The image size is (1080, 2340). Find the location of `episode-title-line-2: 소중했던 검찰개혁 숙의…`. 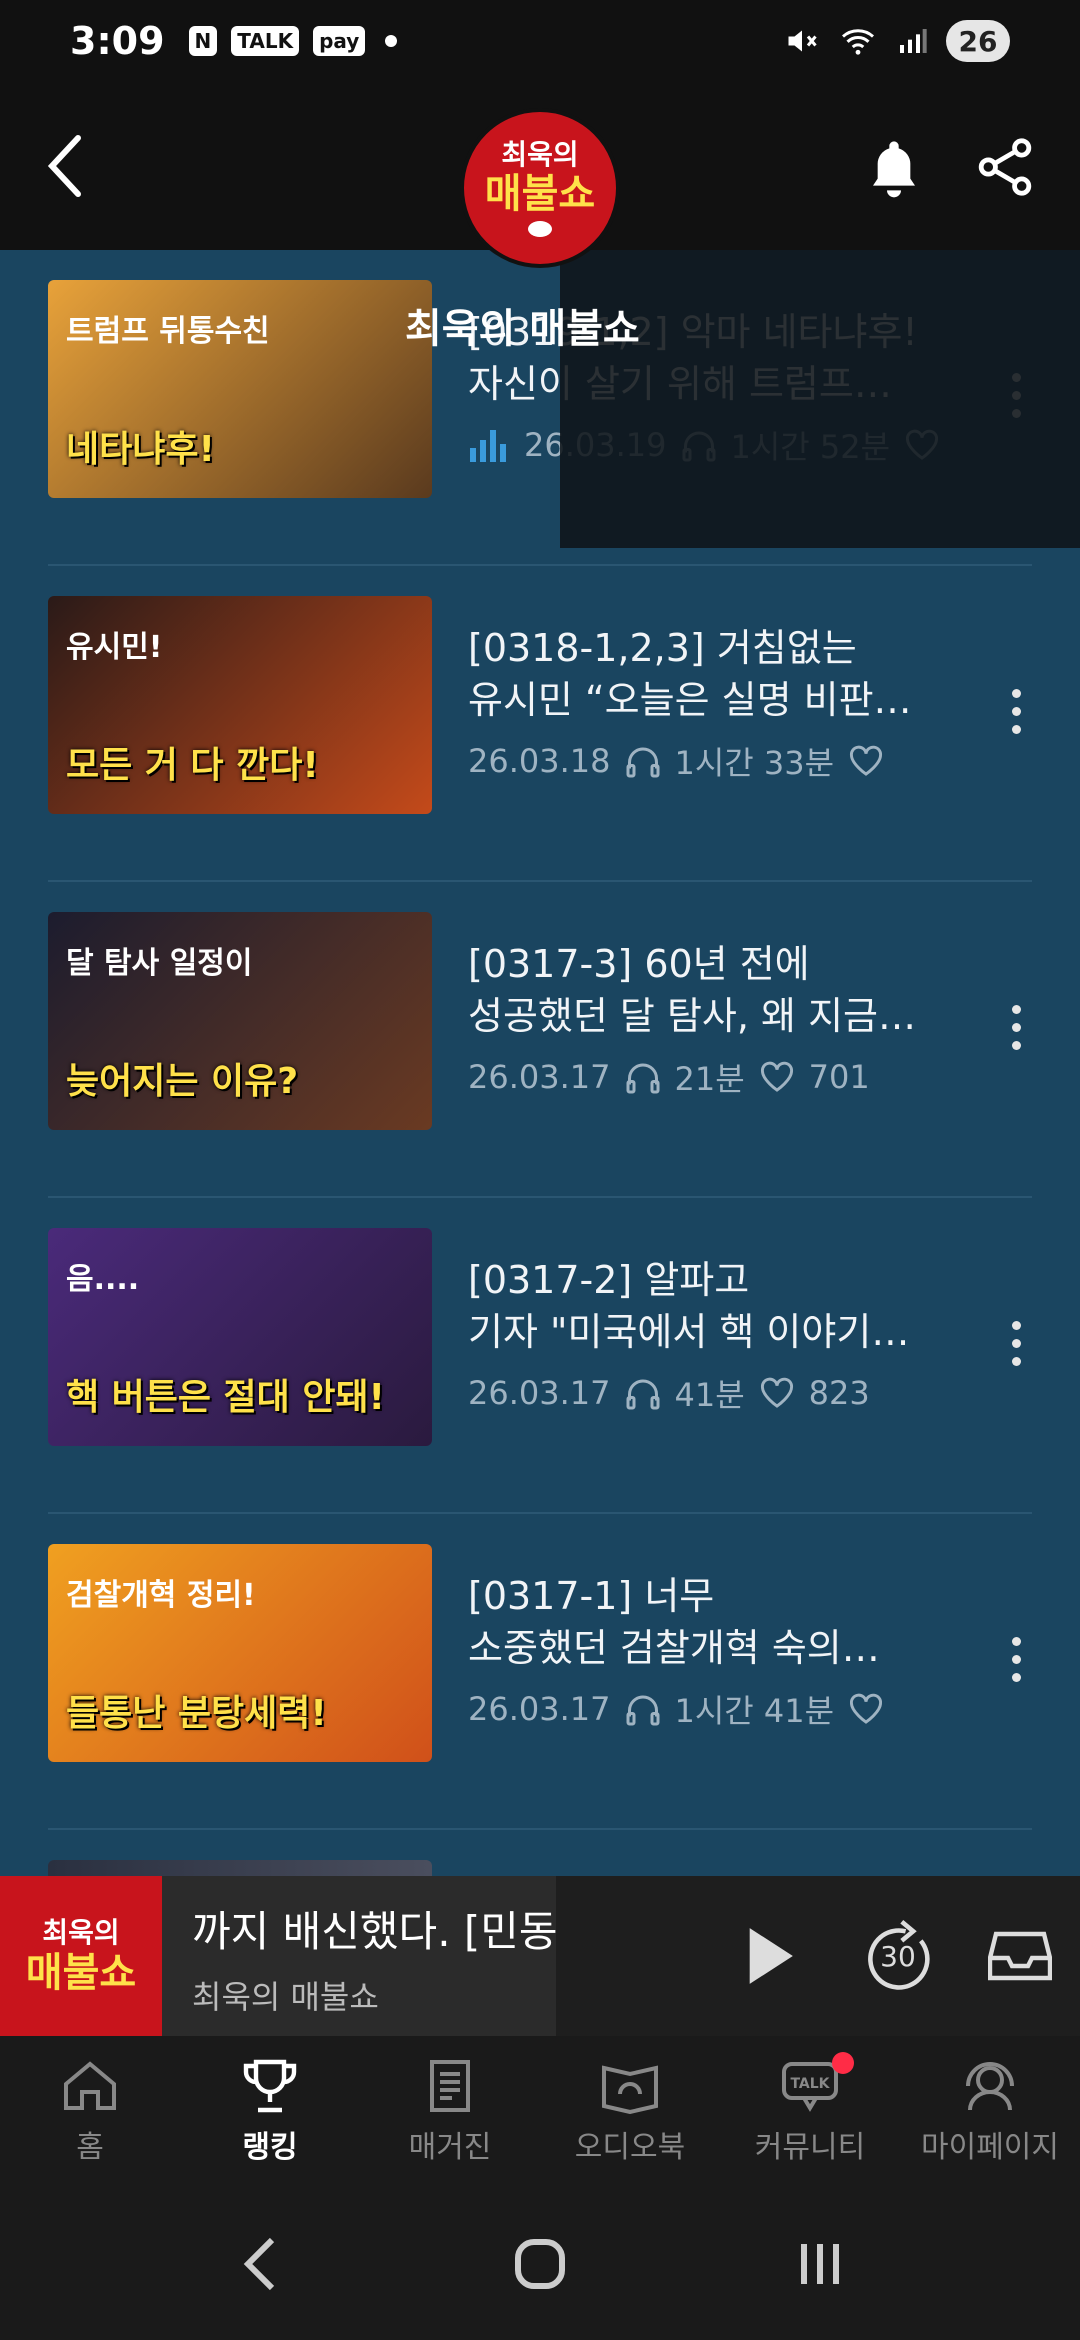

episode-title-line-2: 소중했던 검찰개혁 숙의… is located at coordinates (674, 1648).